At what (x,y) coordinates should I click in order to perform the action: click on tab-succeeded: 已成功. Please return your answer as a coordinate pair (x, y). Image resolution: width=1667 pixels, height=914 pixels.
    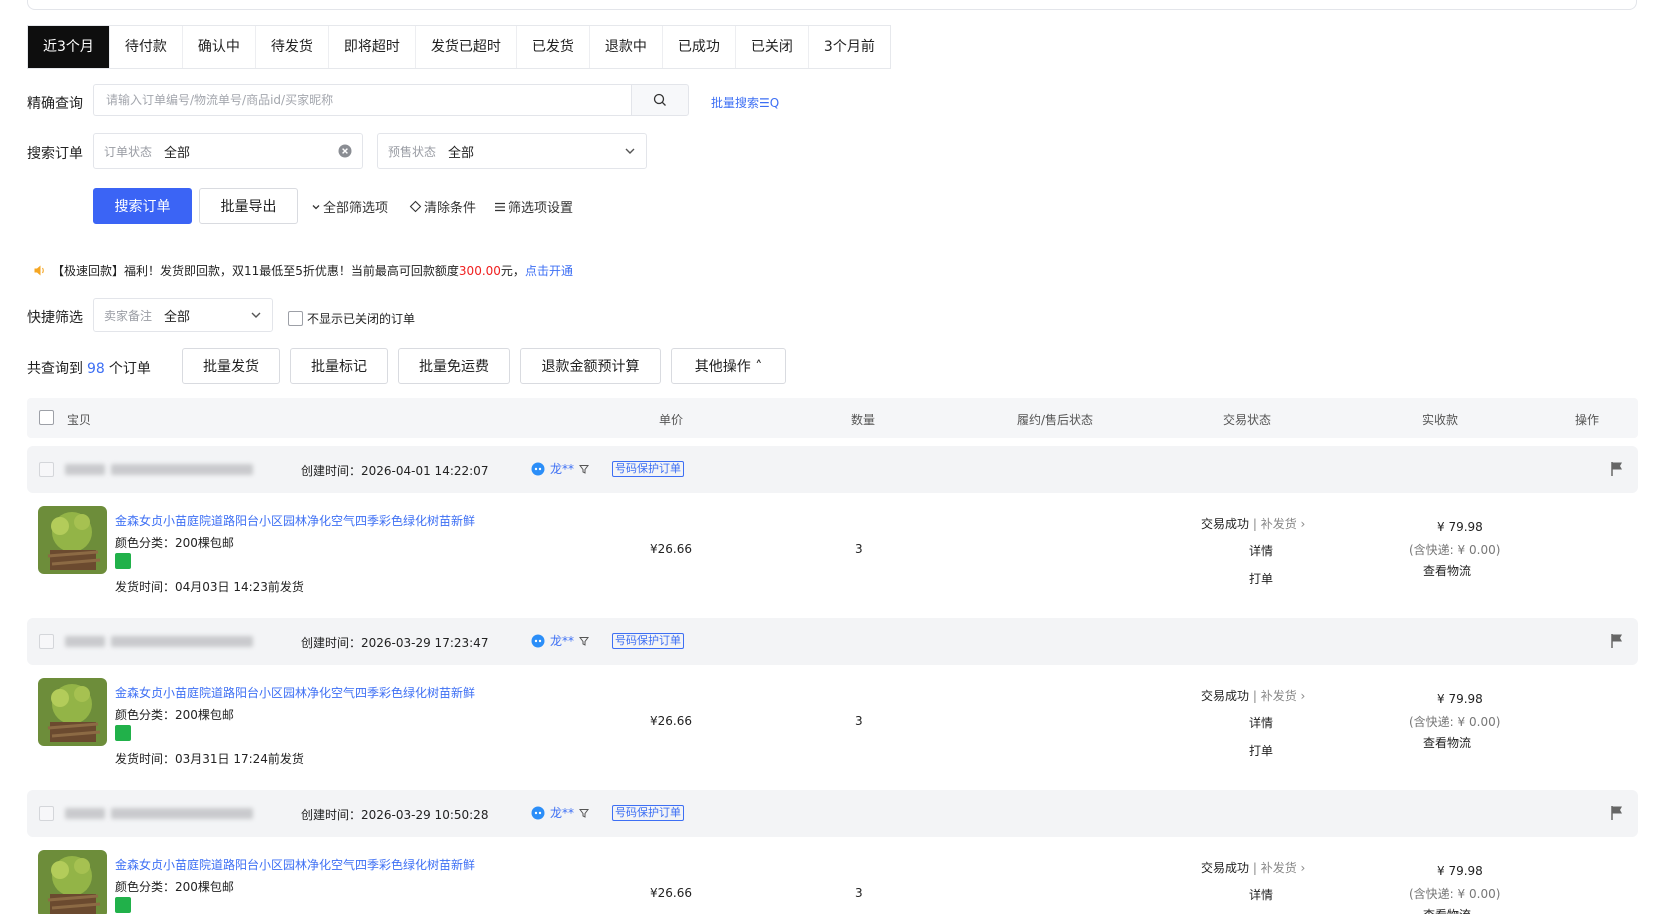
    Looking at the image, I should click on (699, 47).